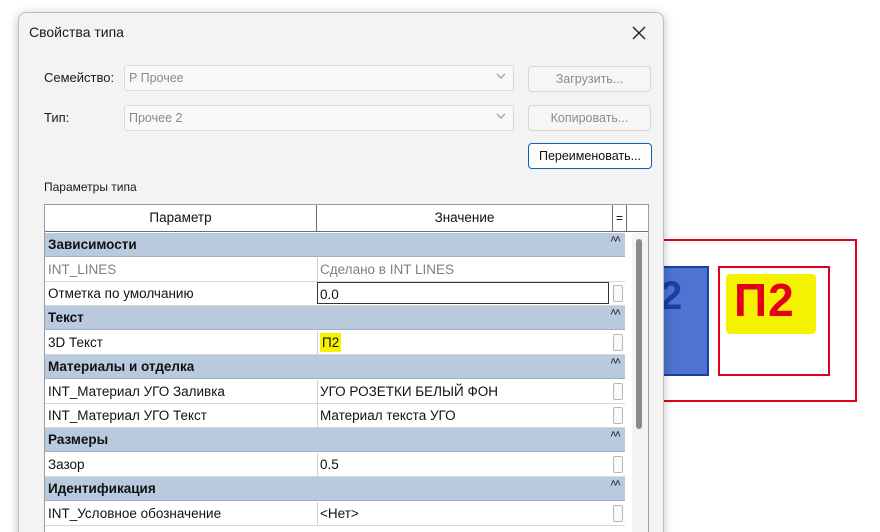 The height and width of the screenshot is (532, 880). What do you see at coordinates (335, 489) in the screenshot?
I see `group-row: Идентификация ˄˄` at bounding box center [335, 489].